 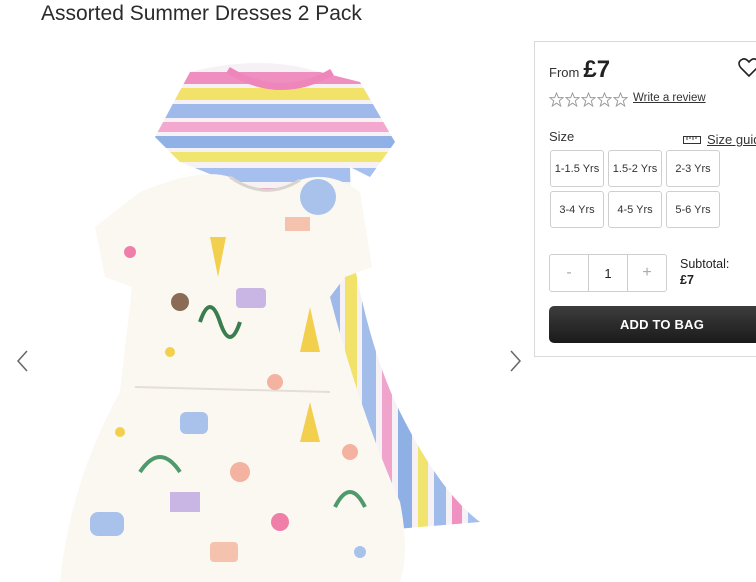 I want to click on rating-stars, so click(x=588, y=99).